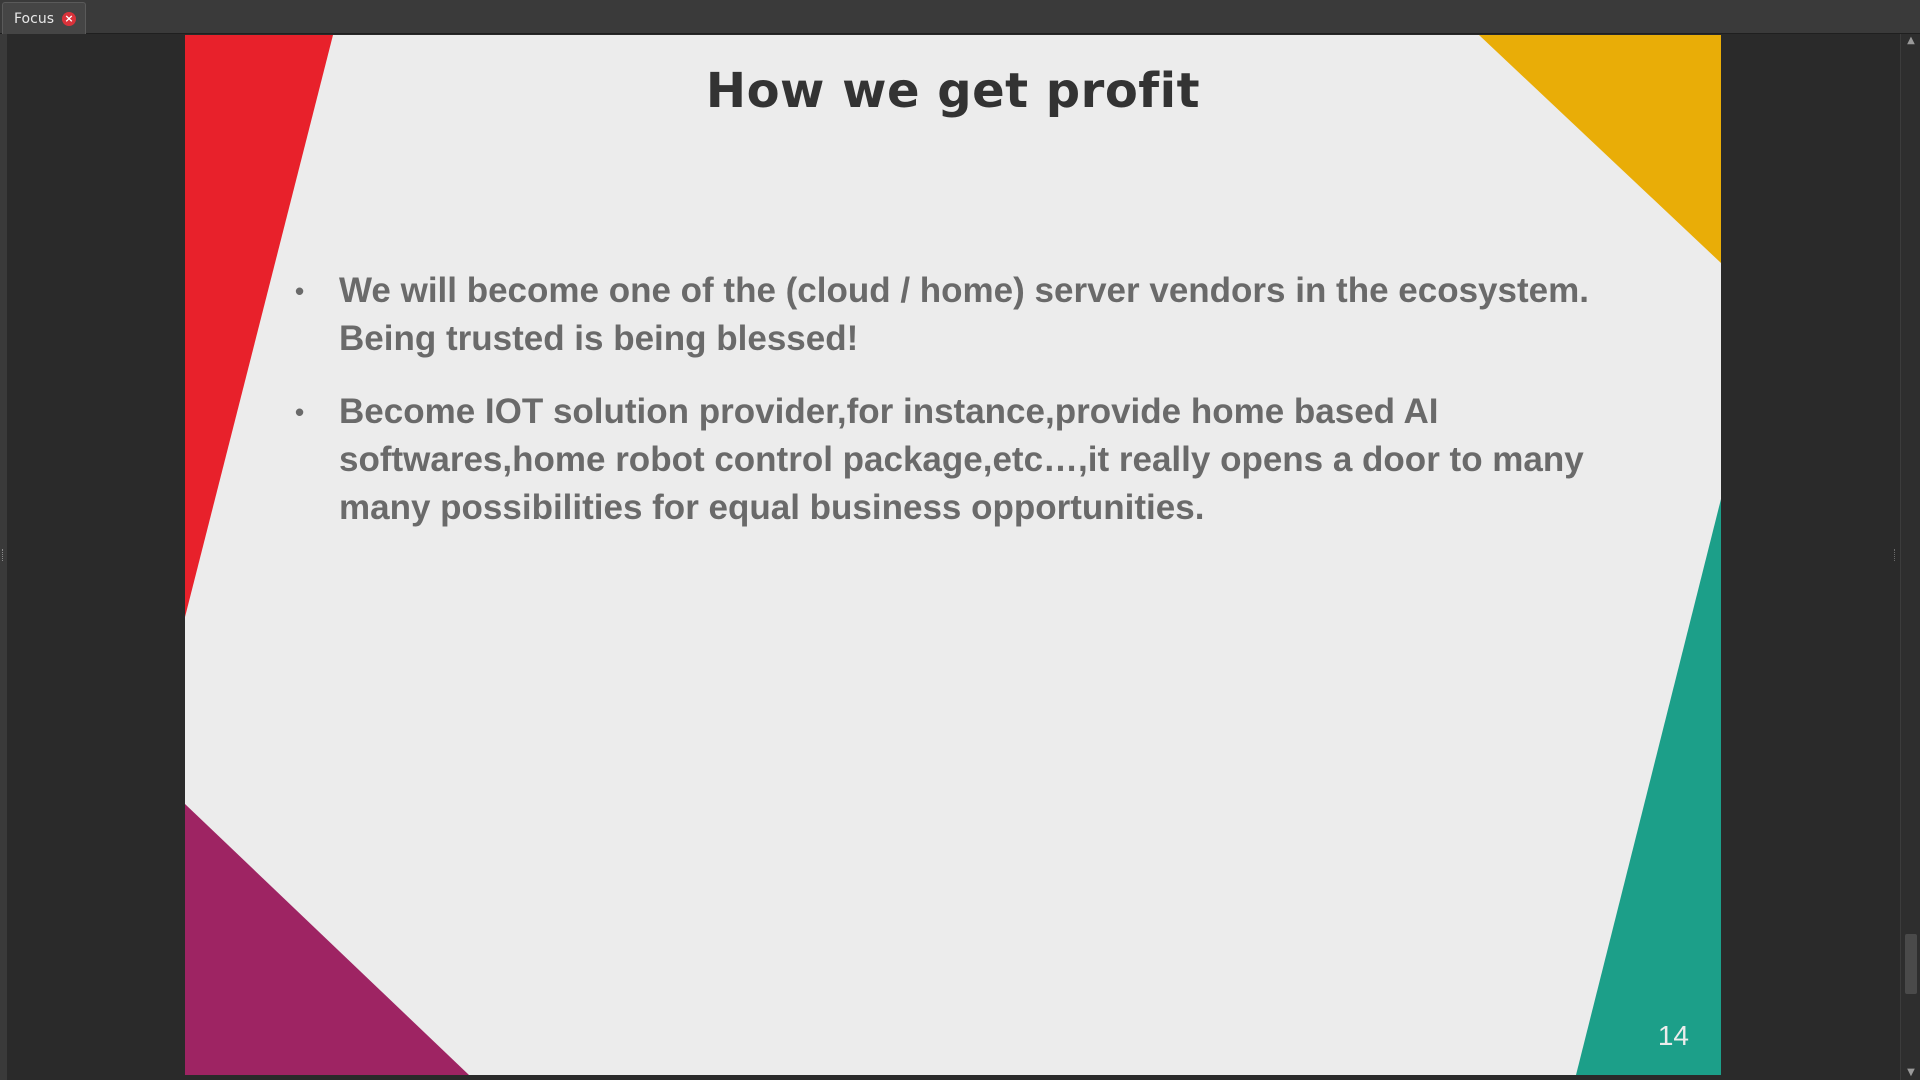 This screenshot has height=1080, width=1920. What do you see at coordinates (34, 18) in the screenshot?
I see `tab-label: Focus` at bounding box center [34, 18].